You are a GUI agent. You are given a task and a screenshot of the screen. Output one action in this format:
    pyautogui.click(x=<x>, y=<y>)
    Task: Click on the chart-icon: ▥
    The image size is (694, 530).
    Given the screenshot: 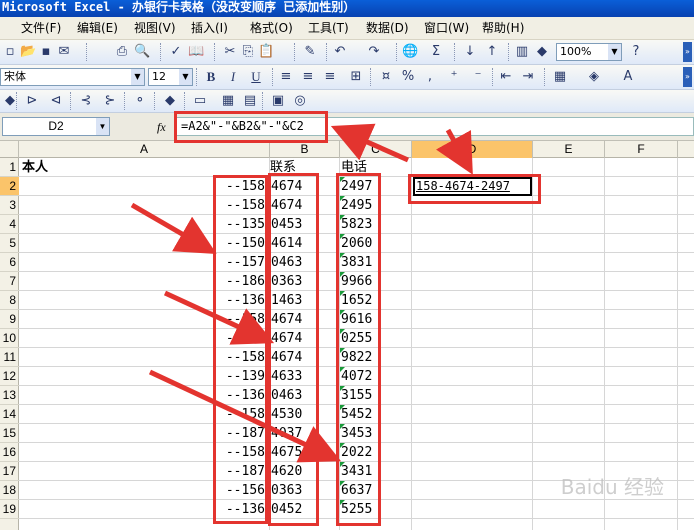 What is the action you would take?
    pyautogui.click(x=522, y=52)
    